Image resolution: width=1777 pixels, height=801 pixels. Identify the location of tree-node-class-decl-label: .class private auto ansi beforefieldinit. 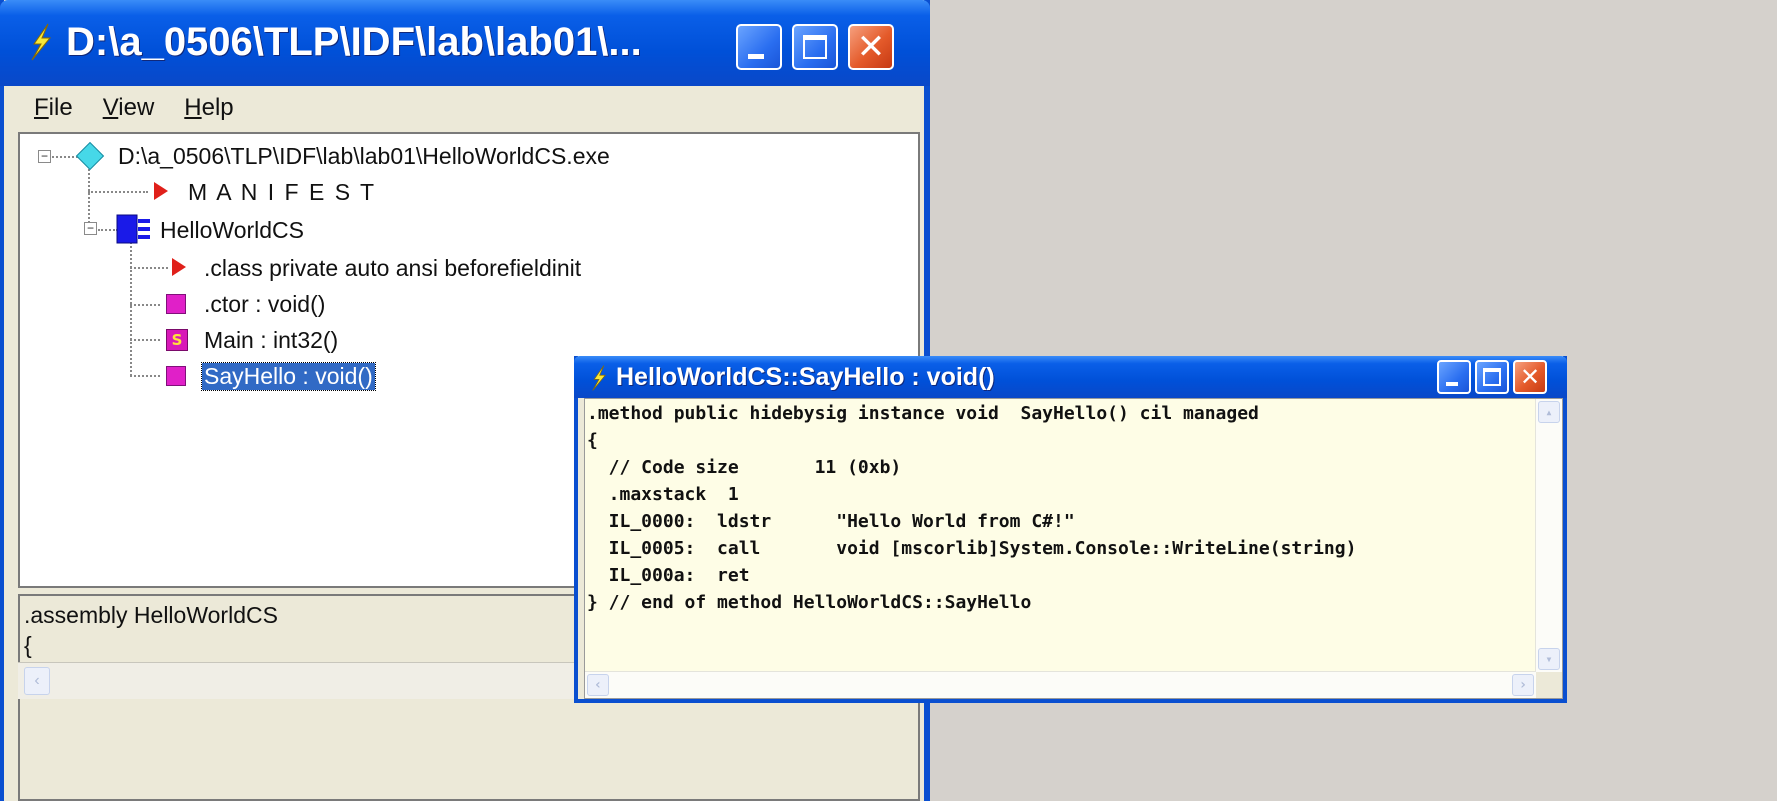
(393, 267).